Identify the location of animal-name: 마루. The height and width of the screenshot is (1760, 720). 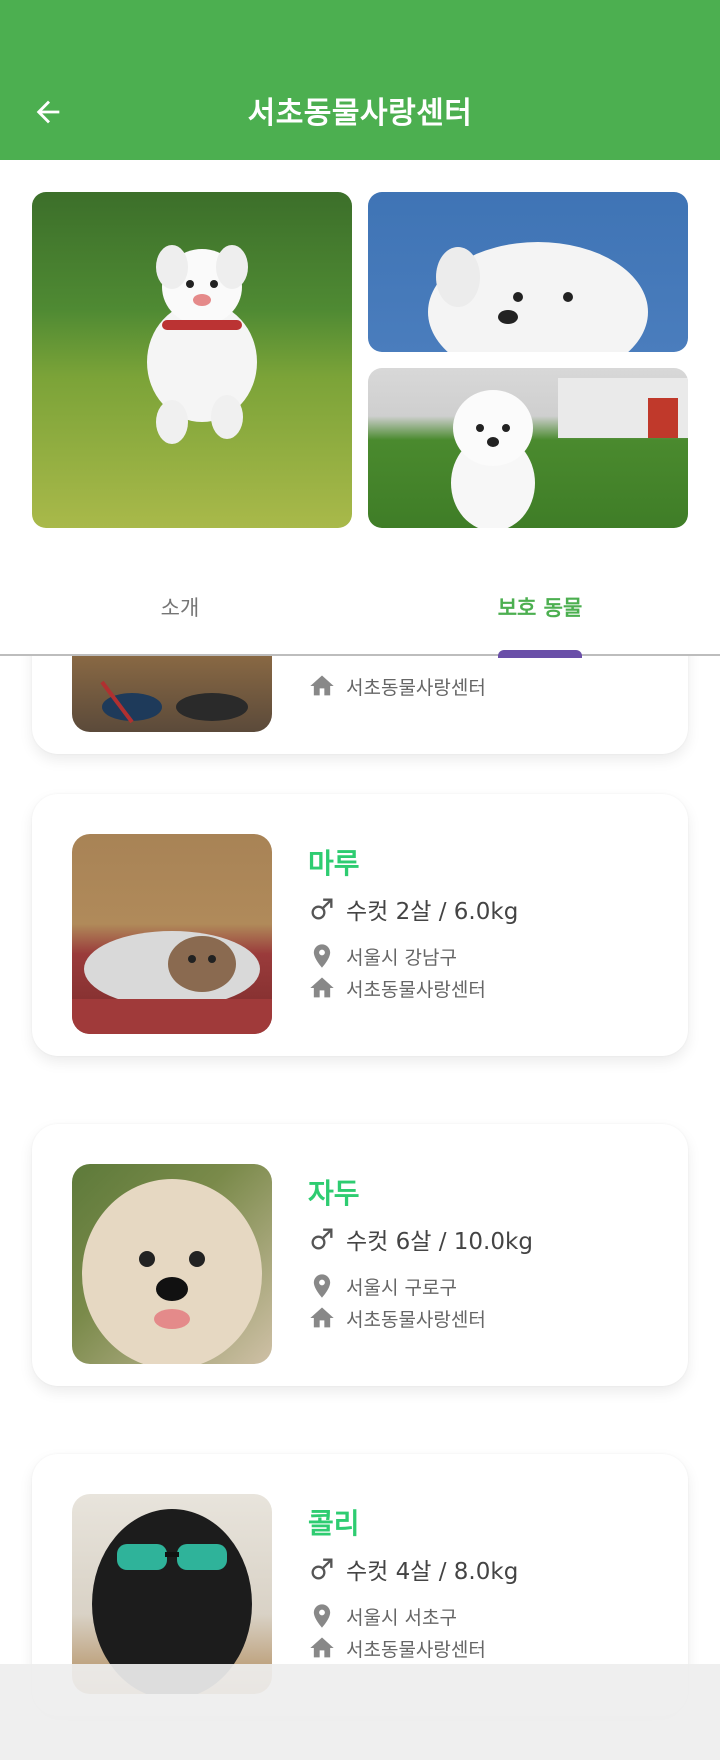
(334, 863).